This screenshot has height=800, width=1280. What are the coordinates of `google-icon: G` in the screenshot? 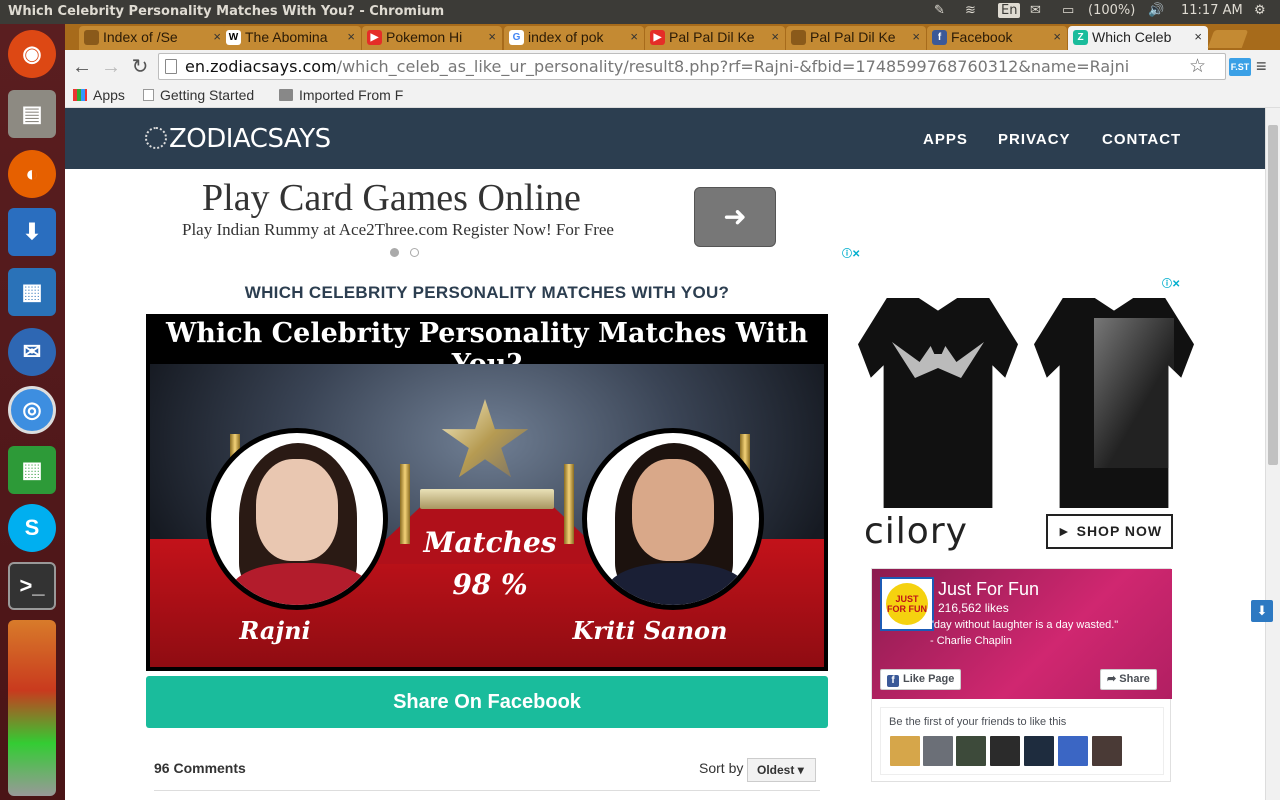 It's located at (516, 37).